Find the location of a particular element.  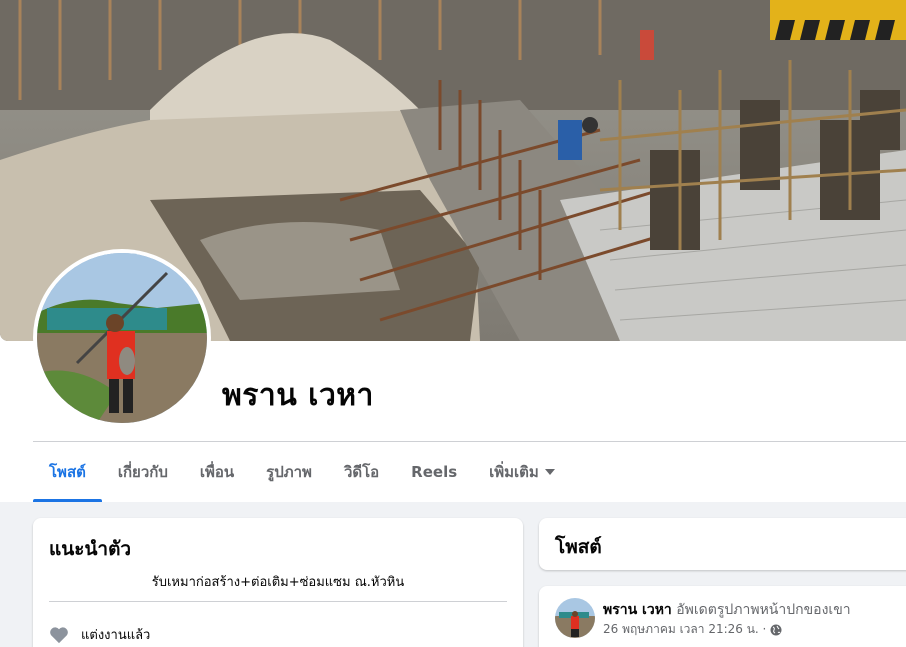

tab-more: เพิ่มเติม is located at coordinates (522, 472).